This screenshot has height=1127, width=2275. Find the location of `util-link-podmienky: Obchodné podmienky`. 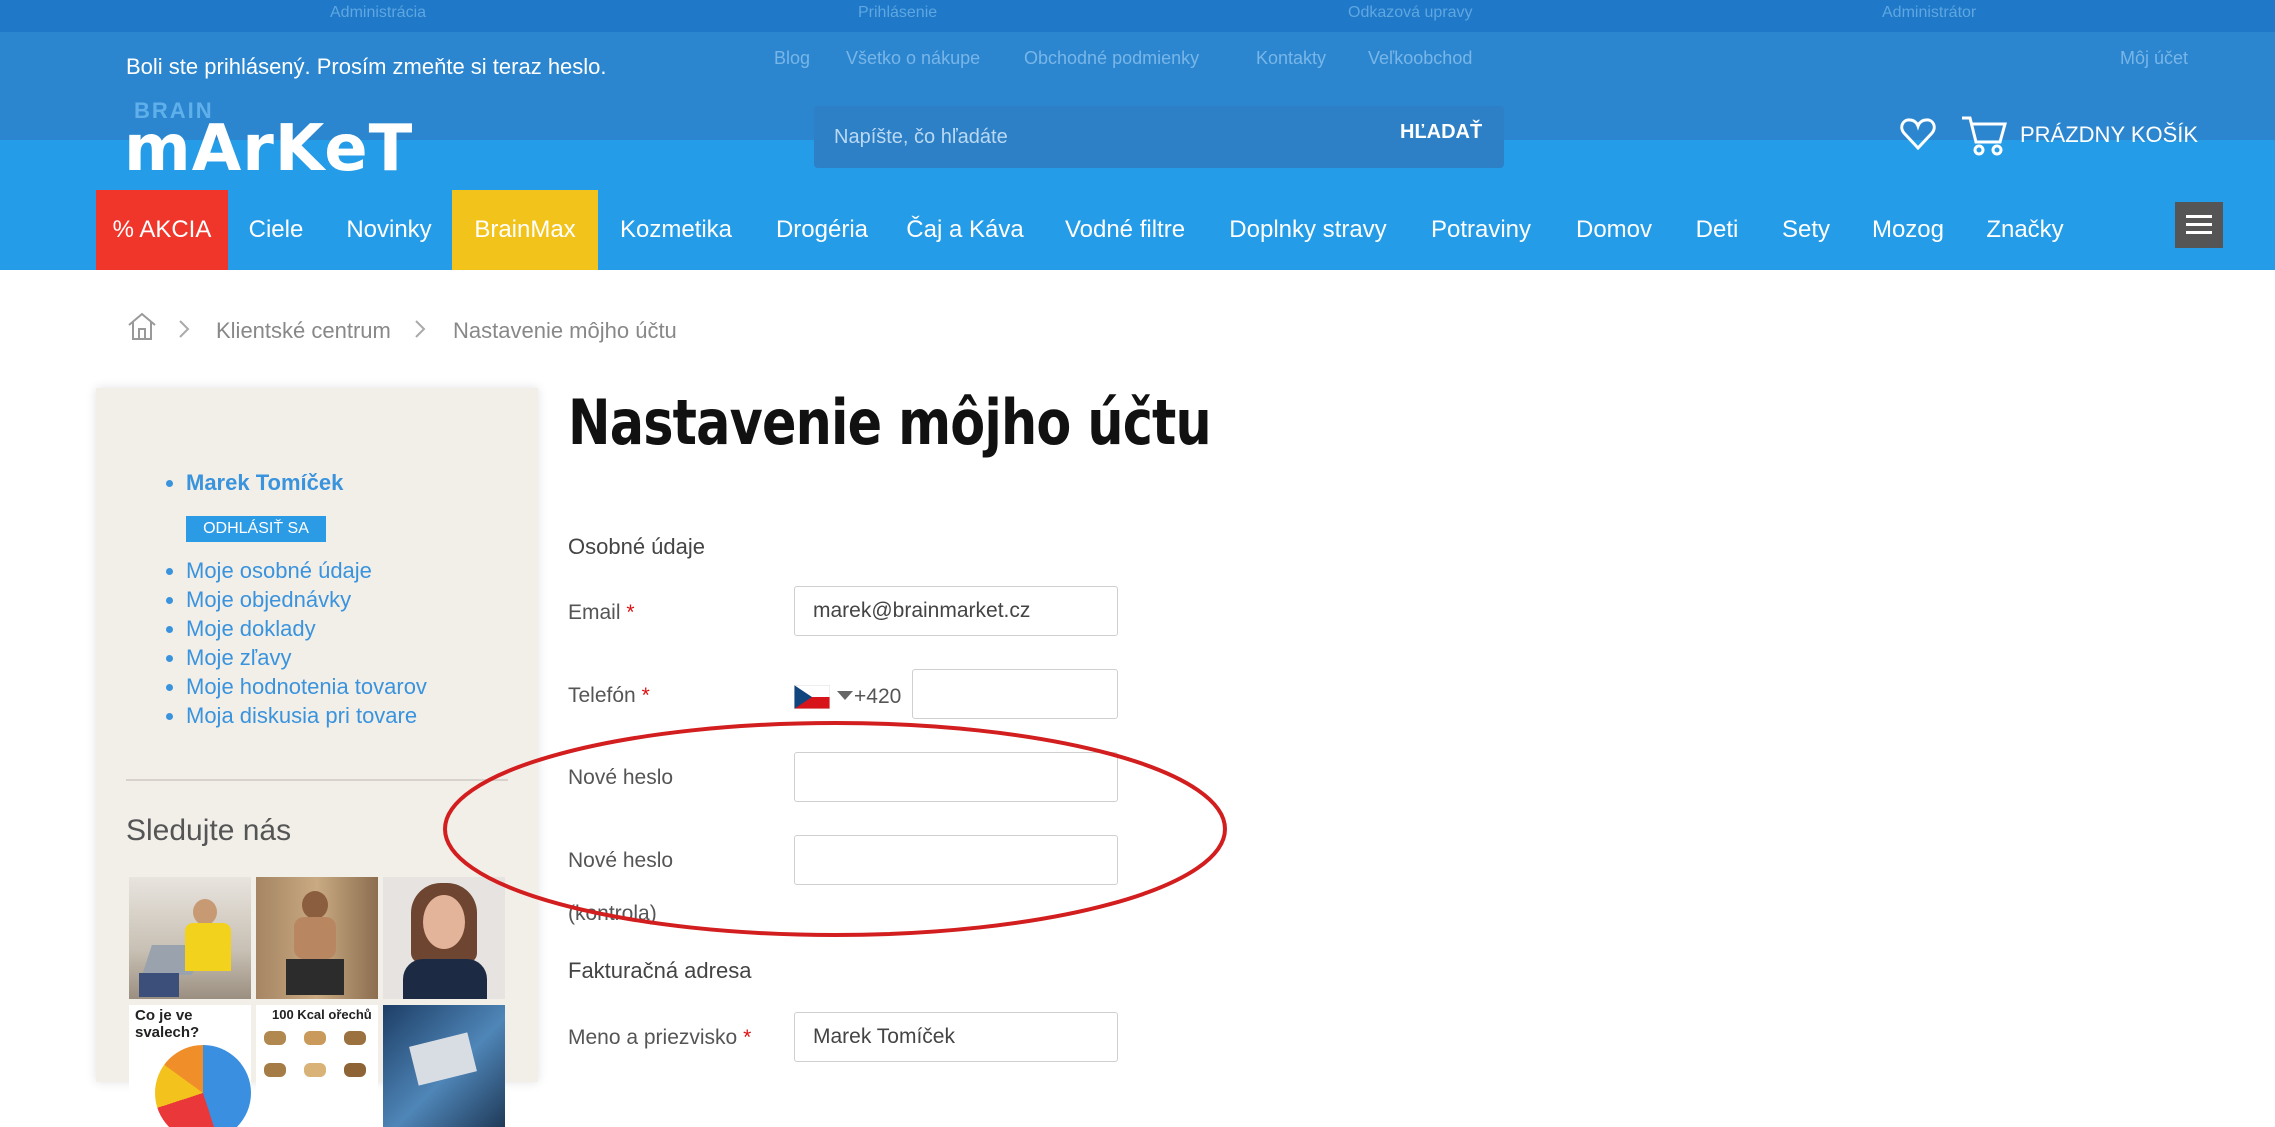

util-link-podmienky: Obchodné podmienky is located at coordinates (1111, 58).